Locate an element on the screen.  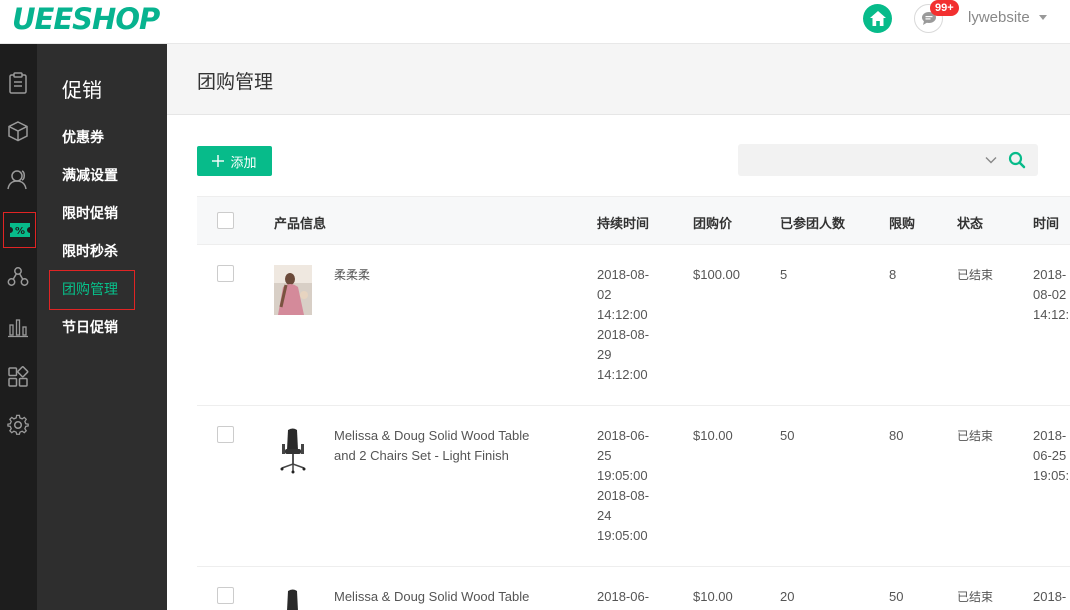
users-icon is located at coordinates (17, 180).